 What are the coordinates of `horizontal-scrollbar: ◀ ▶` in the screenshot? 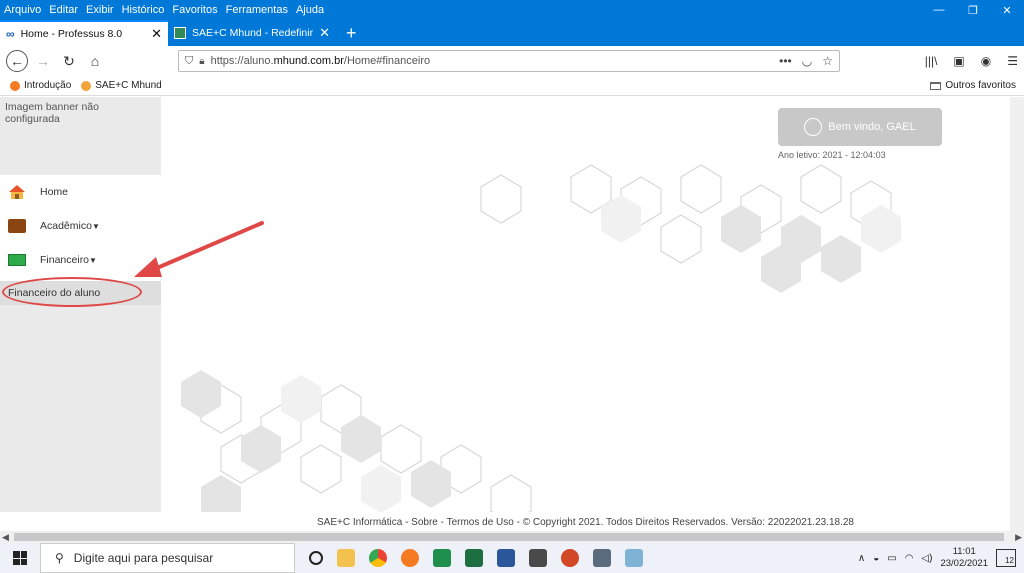 It's located at (512, 537).